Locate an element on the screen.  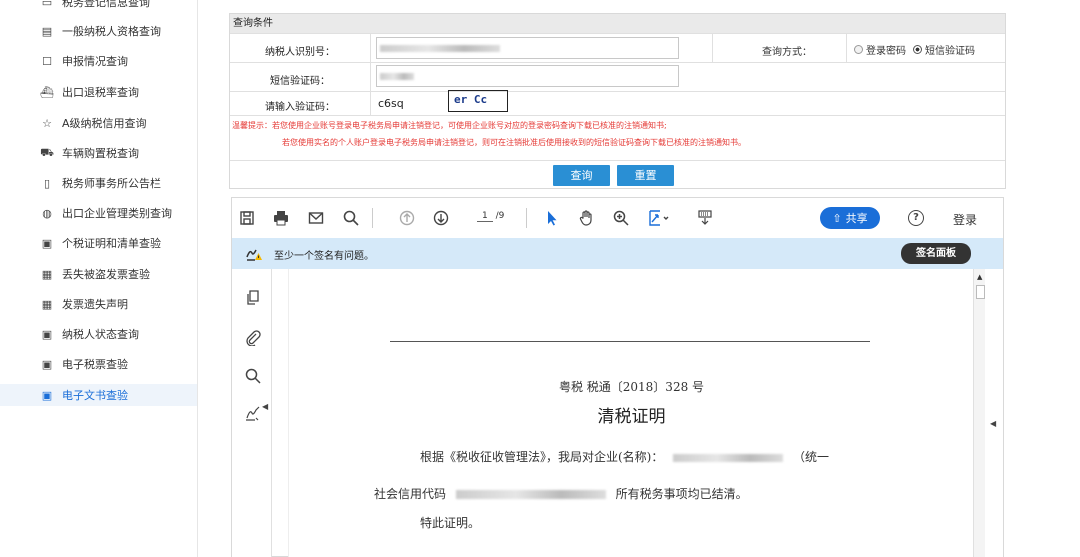
signature-pen-icon is located at coordinates (253, 413).